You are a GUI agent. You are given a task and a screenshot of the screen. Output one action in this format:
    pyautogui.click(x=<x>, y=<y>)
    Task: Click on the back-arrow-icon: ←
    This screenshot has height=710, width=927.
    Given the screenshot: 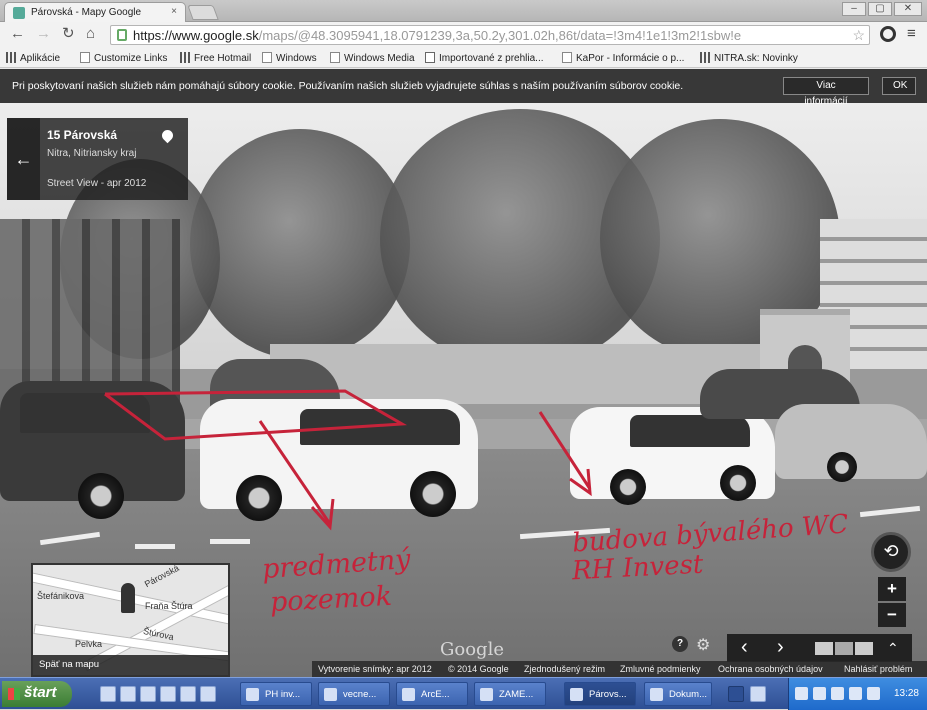 What is the action you would take?
    pyautogui.click(x=17, y=34)
    